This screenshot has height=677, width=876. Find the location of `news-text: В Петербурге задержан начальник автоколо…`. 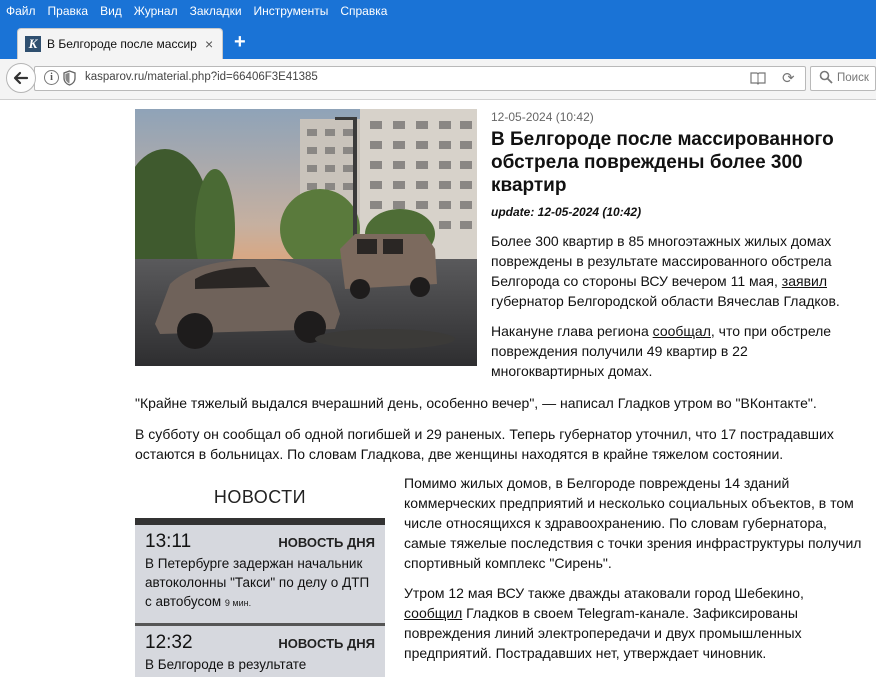

news-text: В Петербурге задержан начальник автоколо… is located at coordinates (260, 583).